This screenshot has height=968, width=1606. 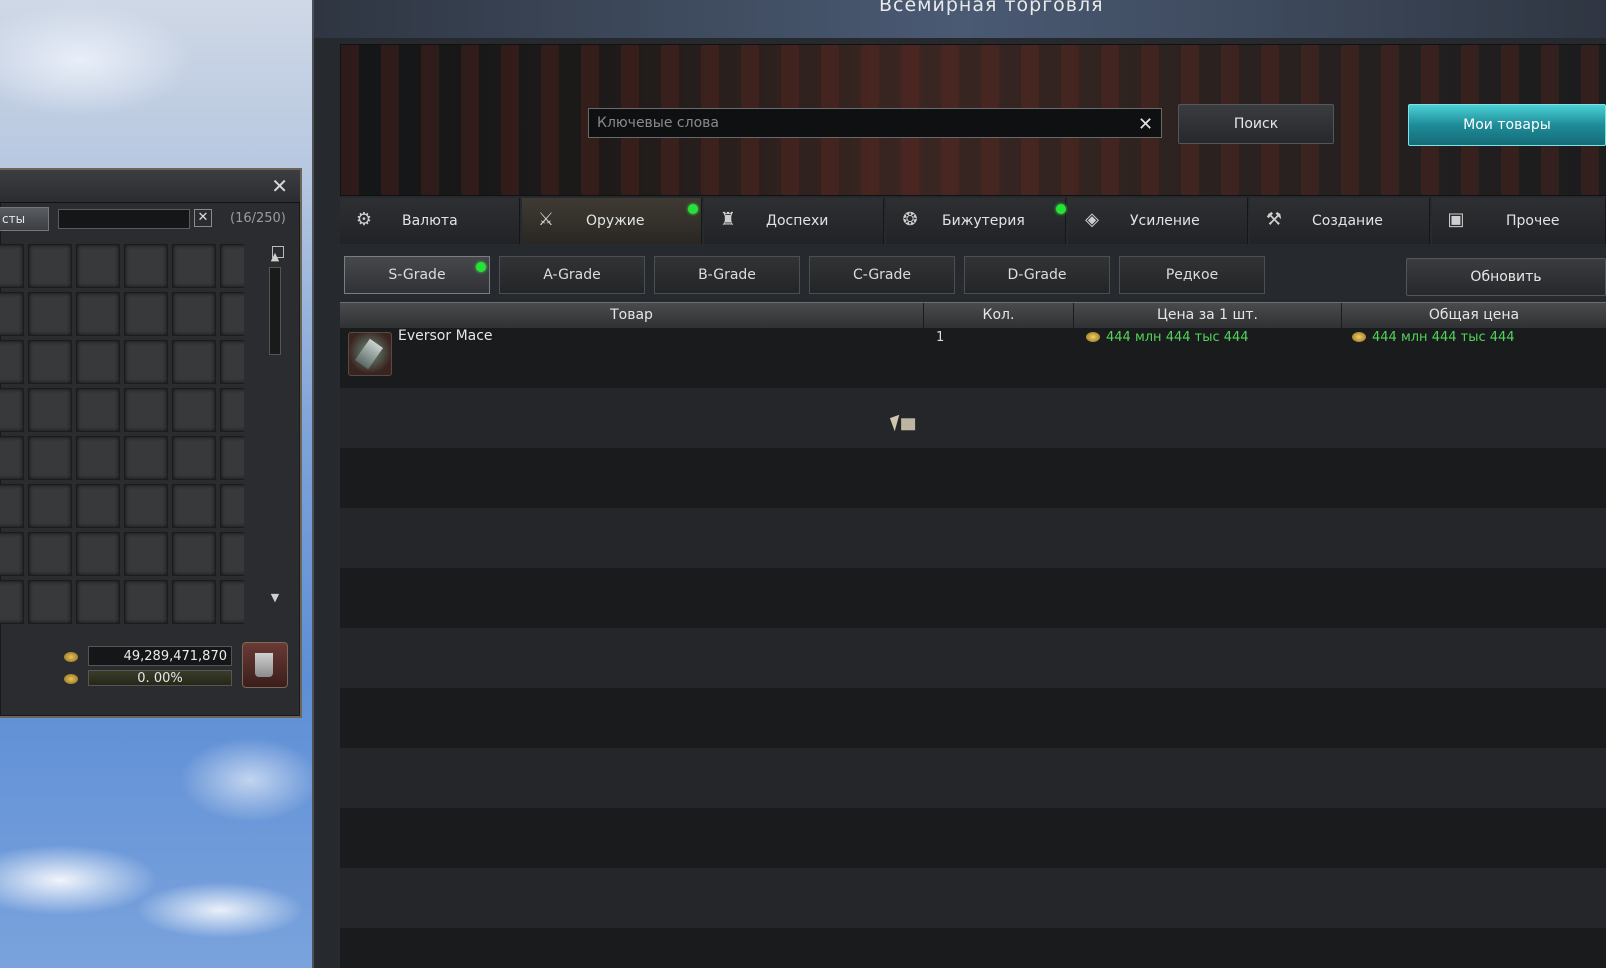 I want to click on tab-craft: ⚒ Создание, so click(x=1340, y=221).